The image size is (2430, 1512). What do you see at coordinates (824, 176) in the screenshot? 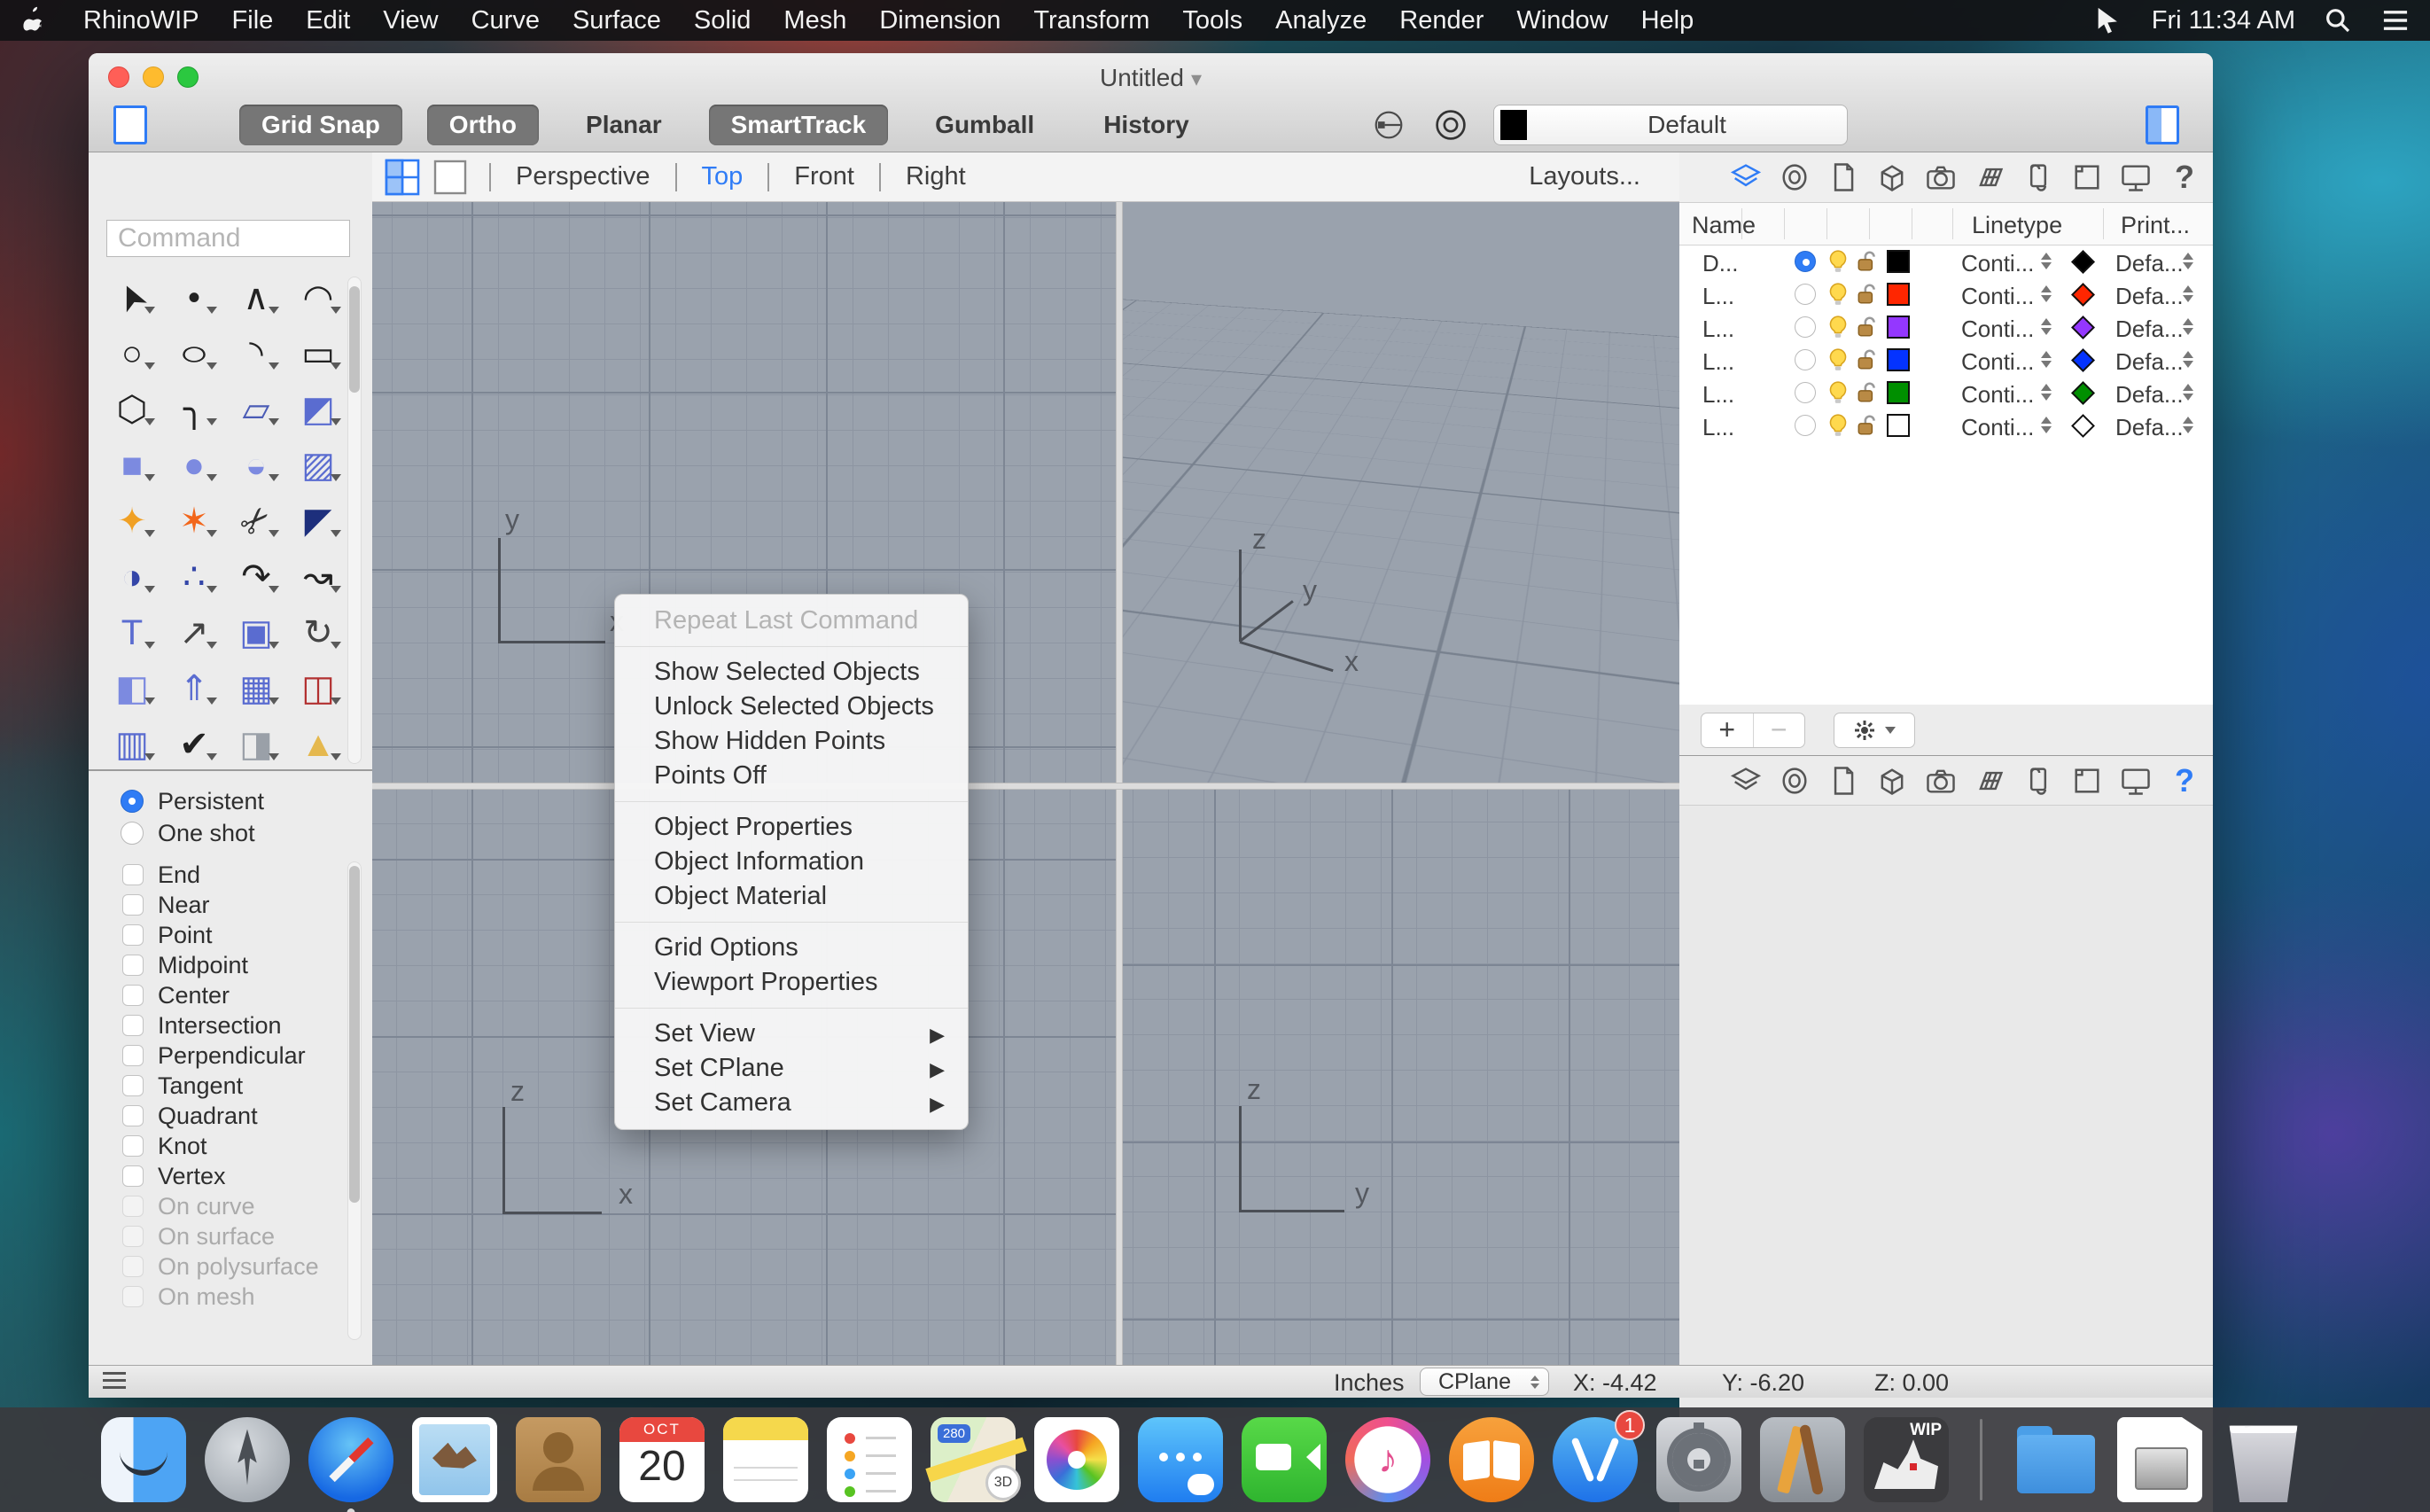
I see `viewport-tab: Front` at bounding box center [824, 176].